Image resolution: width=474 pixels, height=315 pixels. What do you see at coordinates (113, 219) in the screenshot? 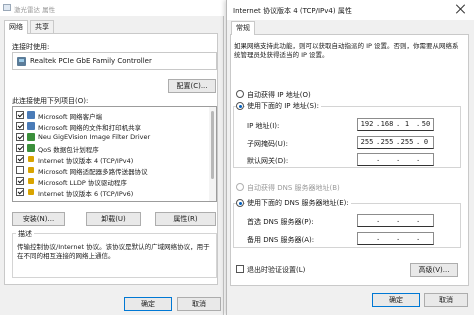
I see `uninstall-button: 卸载(U)` at bounding box center [113, 219].